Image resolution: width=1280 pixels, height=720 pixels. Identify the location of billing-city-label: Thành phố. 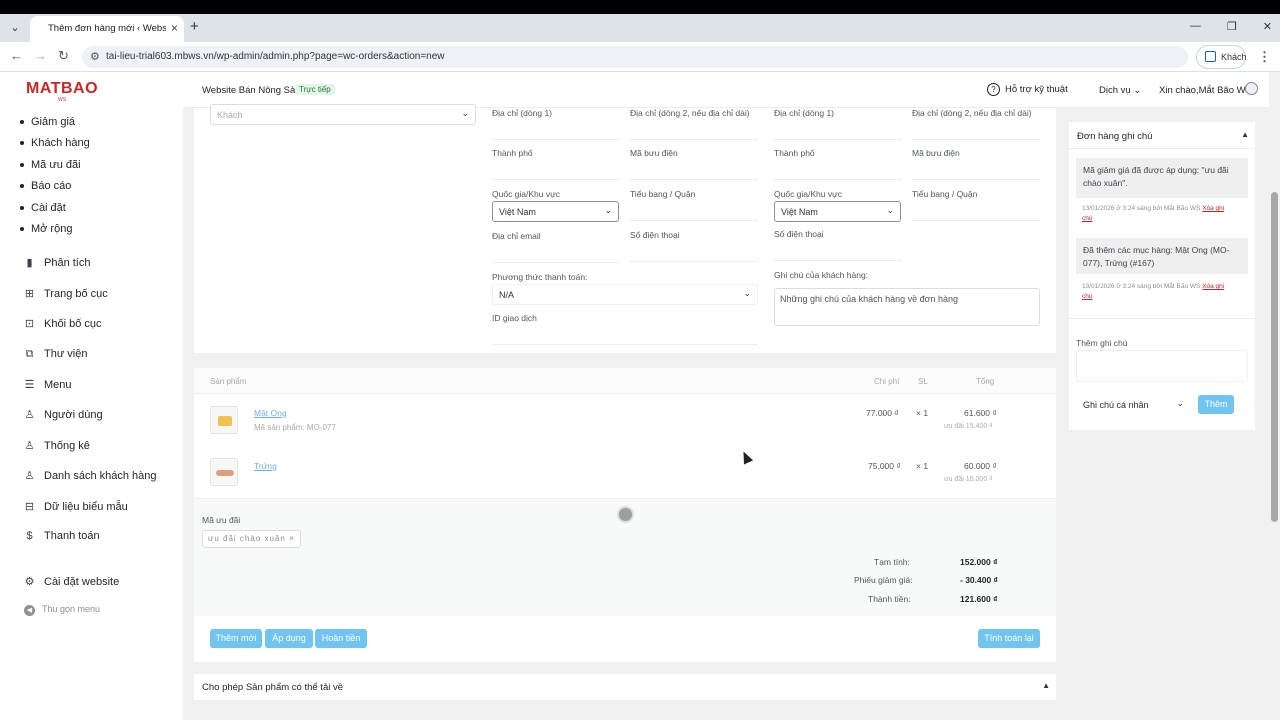
(512, 153).